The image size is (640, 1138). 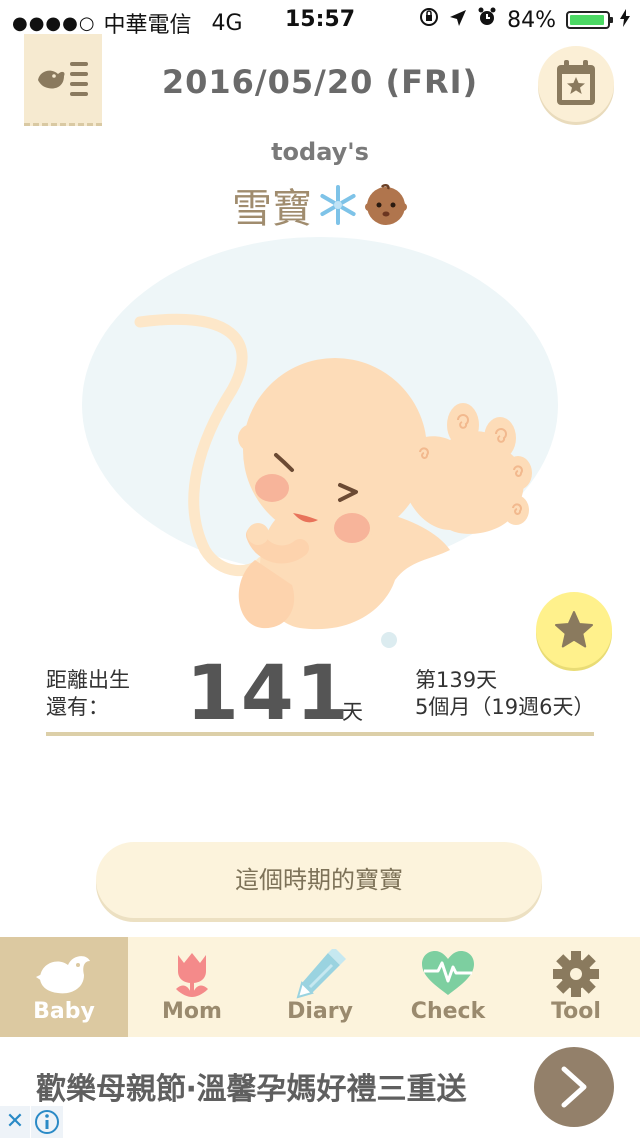 I want to click on days-remaining: 141, so click(x=268, y=692).